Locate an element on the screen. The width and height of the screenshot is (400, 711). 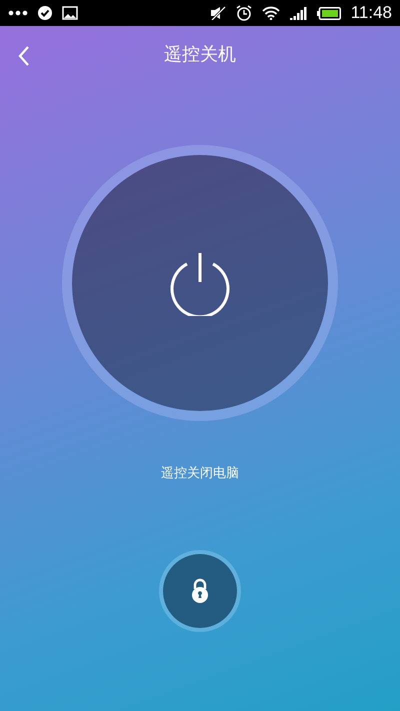
battery-icon is located at coordinates (328, 13).